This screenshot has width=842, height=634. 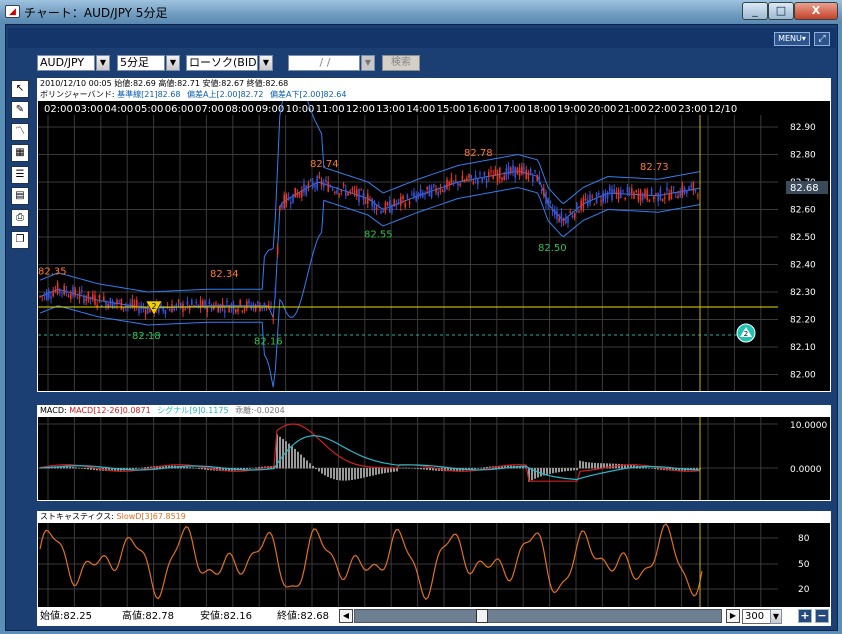 I want to click on status-high: 高値:82.78, so click(x=148, y=616).